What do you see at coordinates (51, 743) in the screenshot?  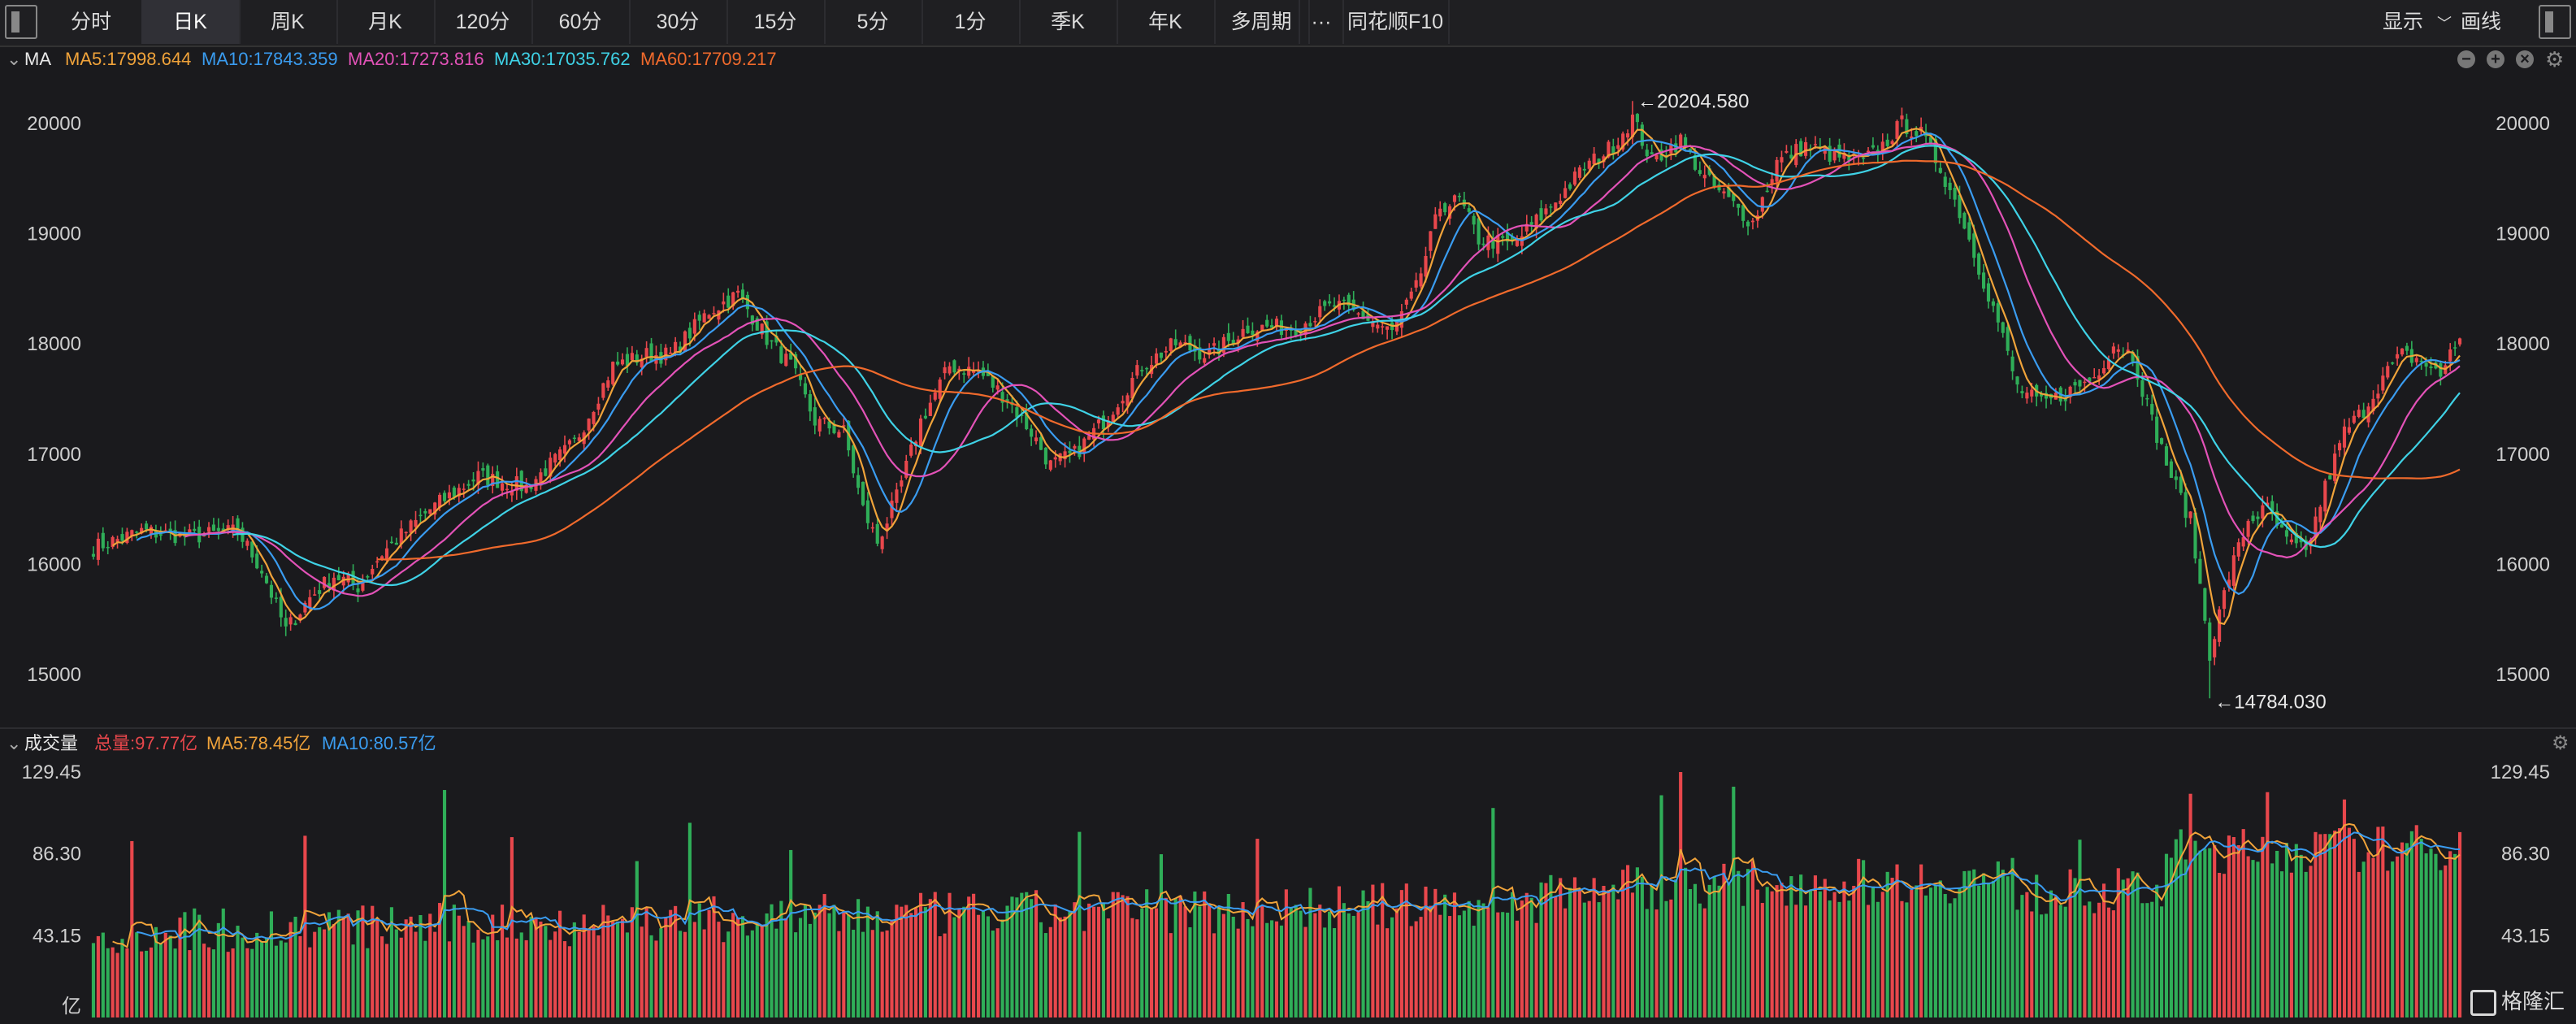 I see `volume-title: 成交量` at bounding box center [51, 743].